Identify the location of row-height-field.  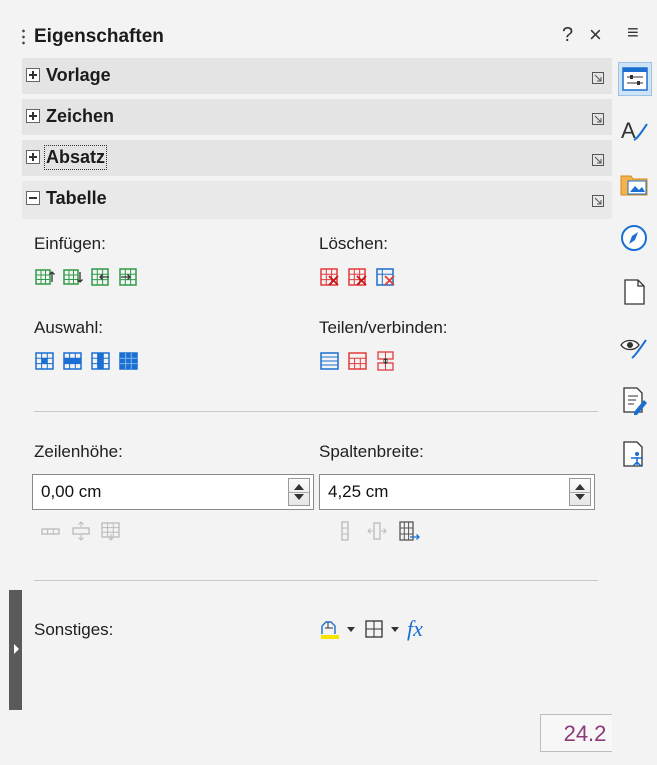
(173, 492).